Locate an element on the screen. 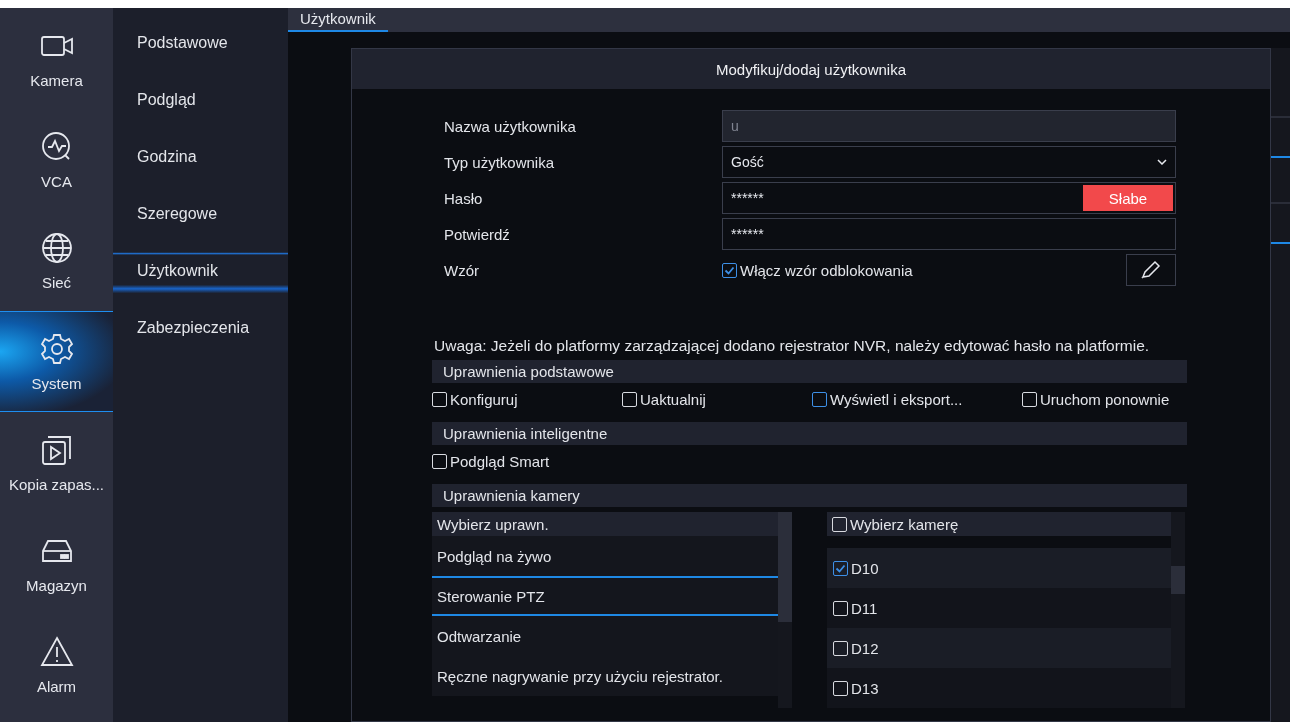 This screenshot has height=722, width=1290. password-field: ****** is located at coordinates (949, 234).